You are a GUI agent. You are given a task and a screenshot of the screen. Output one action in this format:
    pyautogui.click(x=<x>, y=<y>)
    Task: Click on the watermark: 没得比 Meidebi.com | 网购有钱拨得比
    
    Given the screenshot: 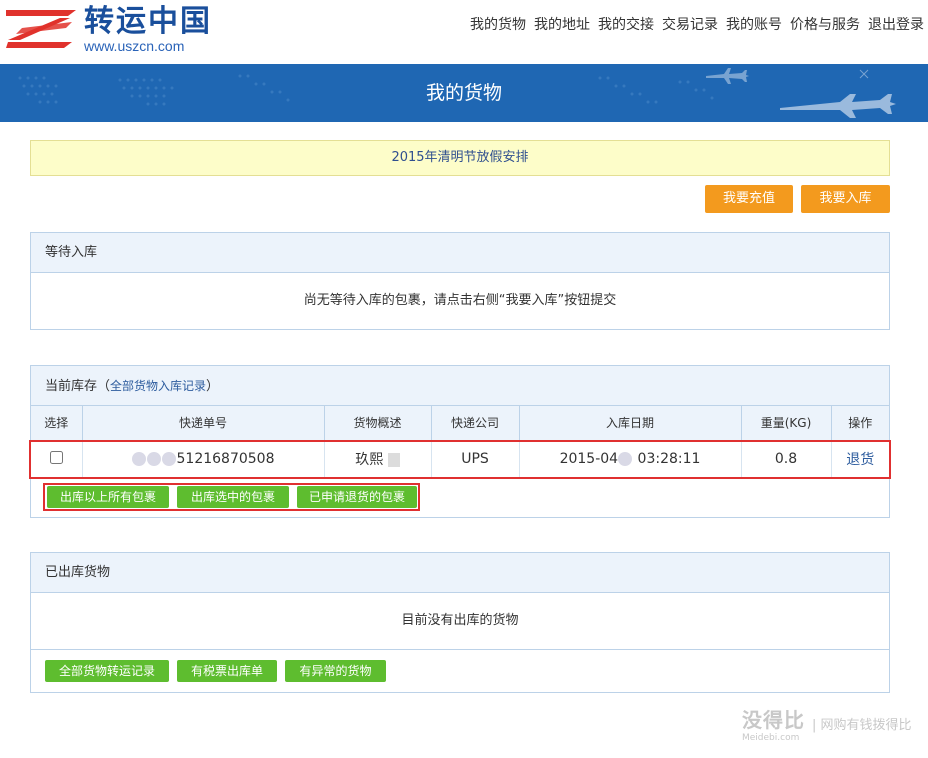 What is the action you would take?
    pyautogui.click(x=832, y=723)
    